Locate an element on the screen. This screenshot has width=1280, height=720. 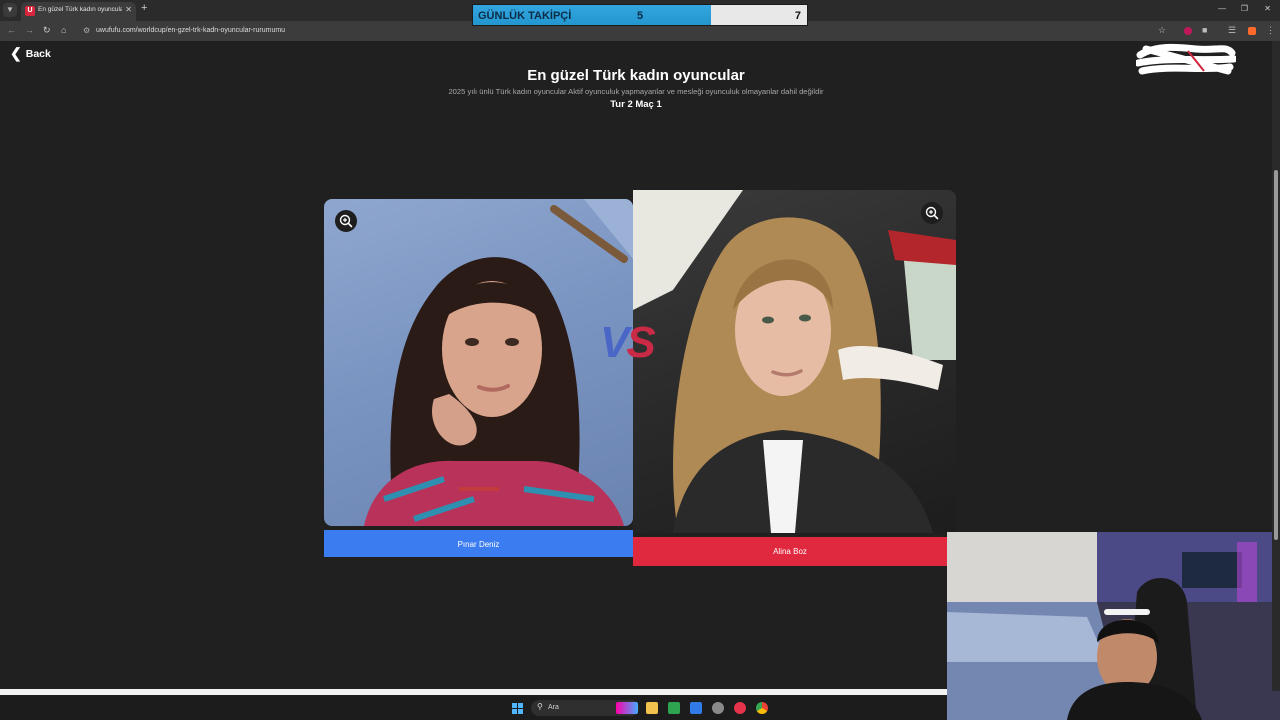
contestant-left-photo is located at coordinates (478, 362).